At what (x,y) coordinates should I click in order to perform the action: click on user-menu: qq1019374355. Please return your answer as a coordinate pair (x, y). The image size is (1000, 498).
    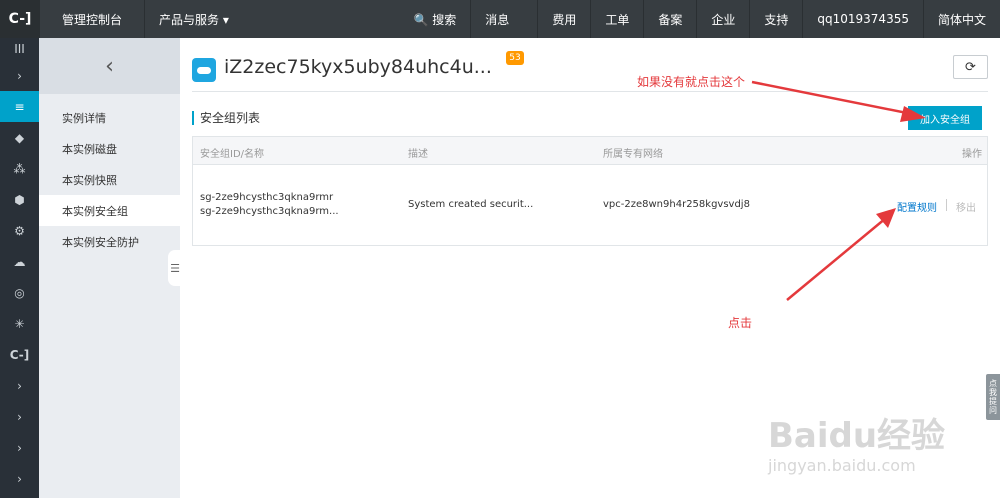
    Looking at the image, I should click on (863, 19).